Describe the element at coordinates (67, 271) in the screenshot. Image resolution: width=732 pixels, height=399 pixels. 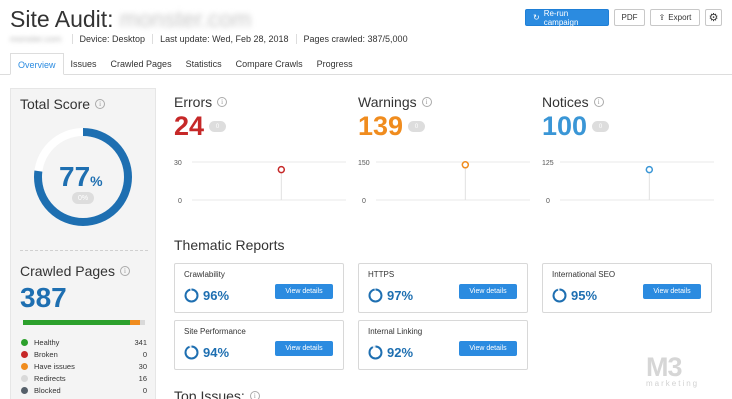
I see `crawled-pages-title: Crawled Pages` at that location.